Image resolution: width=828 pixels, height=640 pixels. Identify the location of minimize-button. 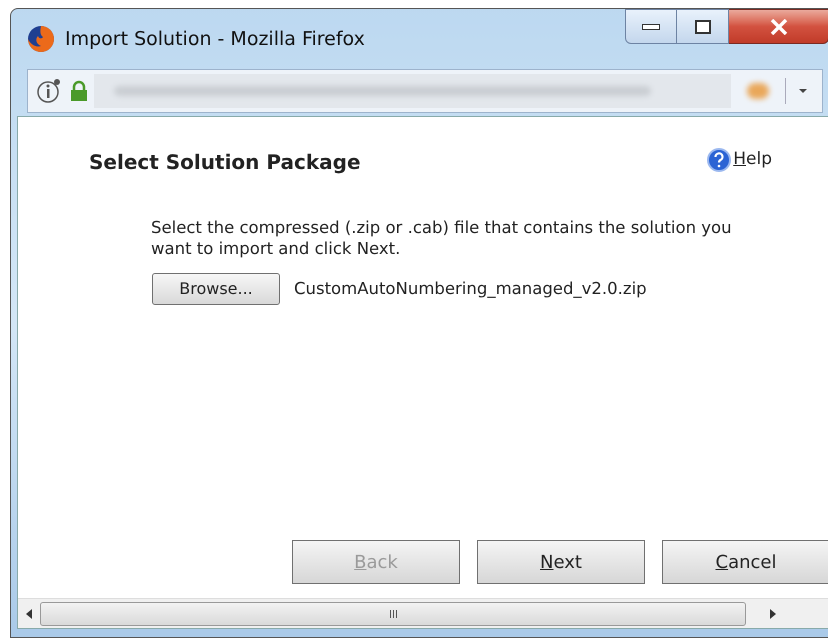
(651, 26).